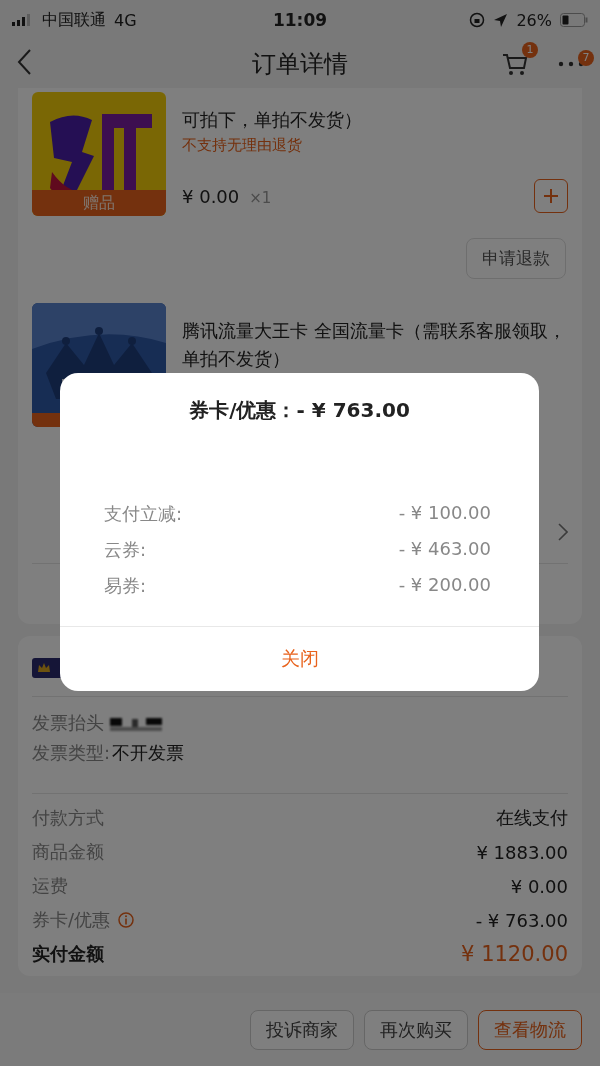  I want to click on summary-value: ¥ 1120.00, so click(514, 954).